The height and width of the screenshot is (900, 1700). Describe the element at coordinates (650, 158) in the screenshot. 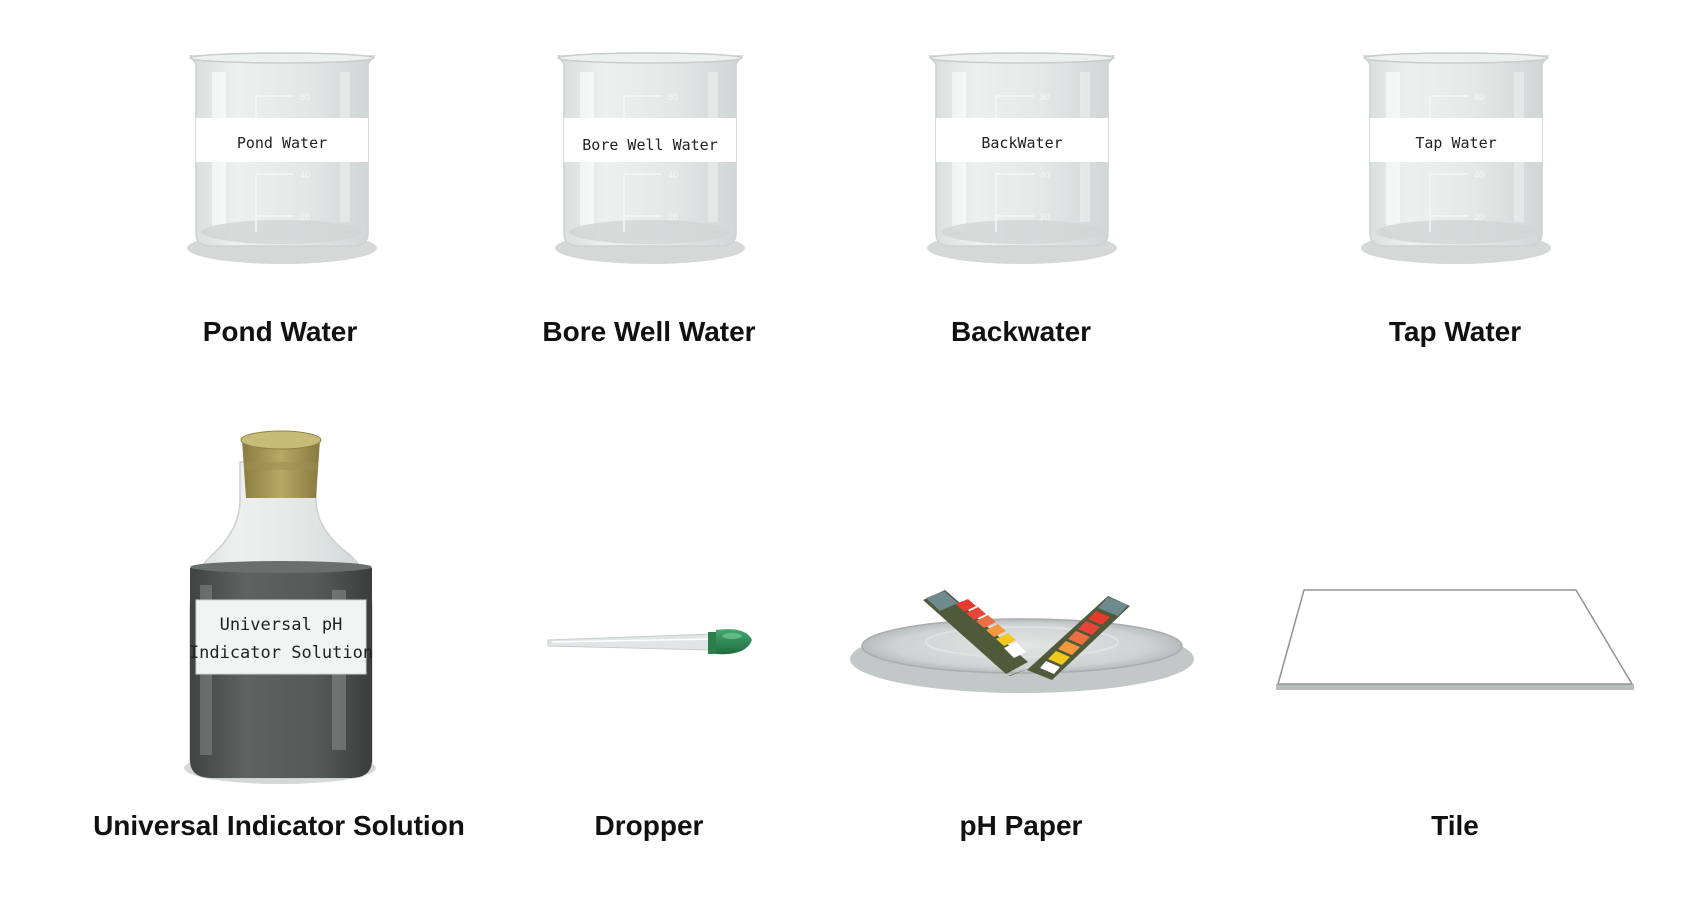

I see `beaker-bore-well-water: Bore Well Water` at that location.